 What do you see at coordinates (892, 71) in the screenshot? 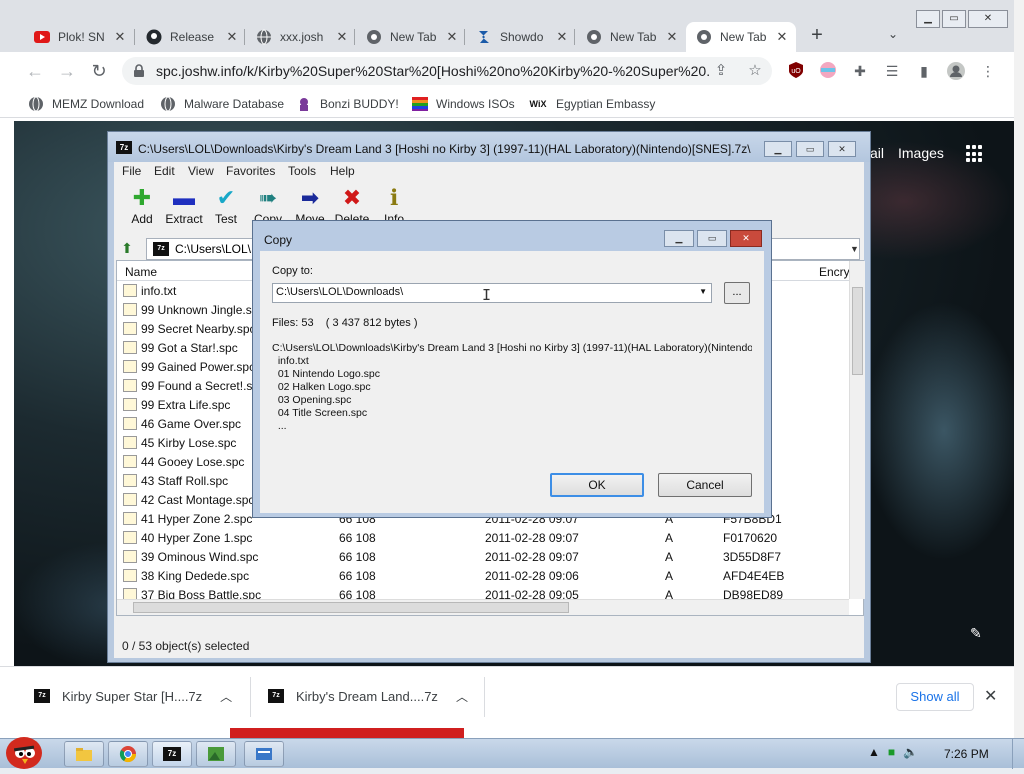
I see `media-icon: ☰` at bounding box center [892, 71].